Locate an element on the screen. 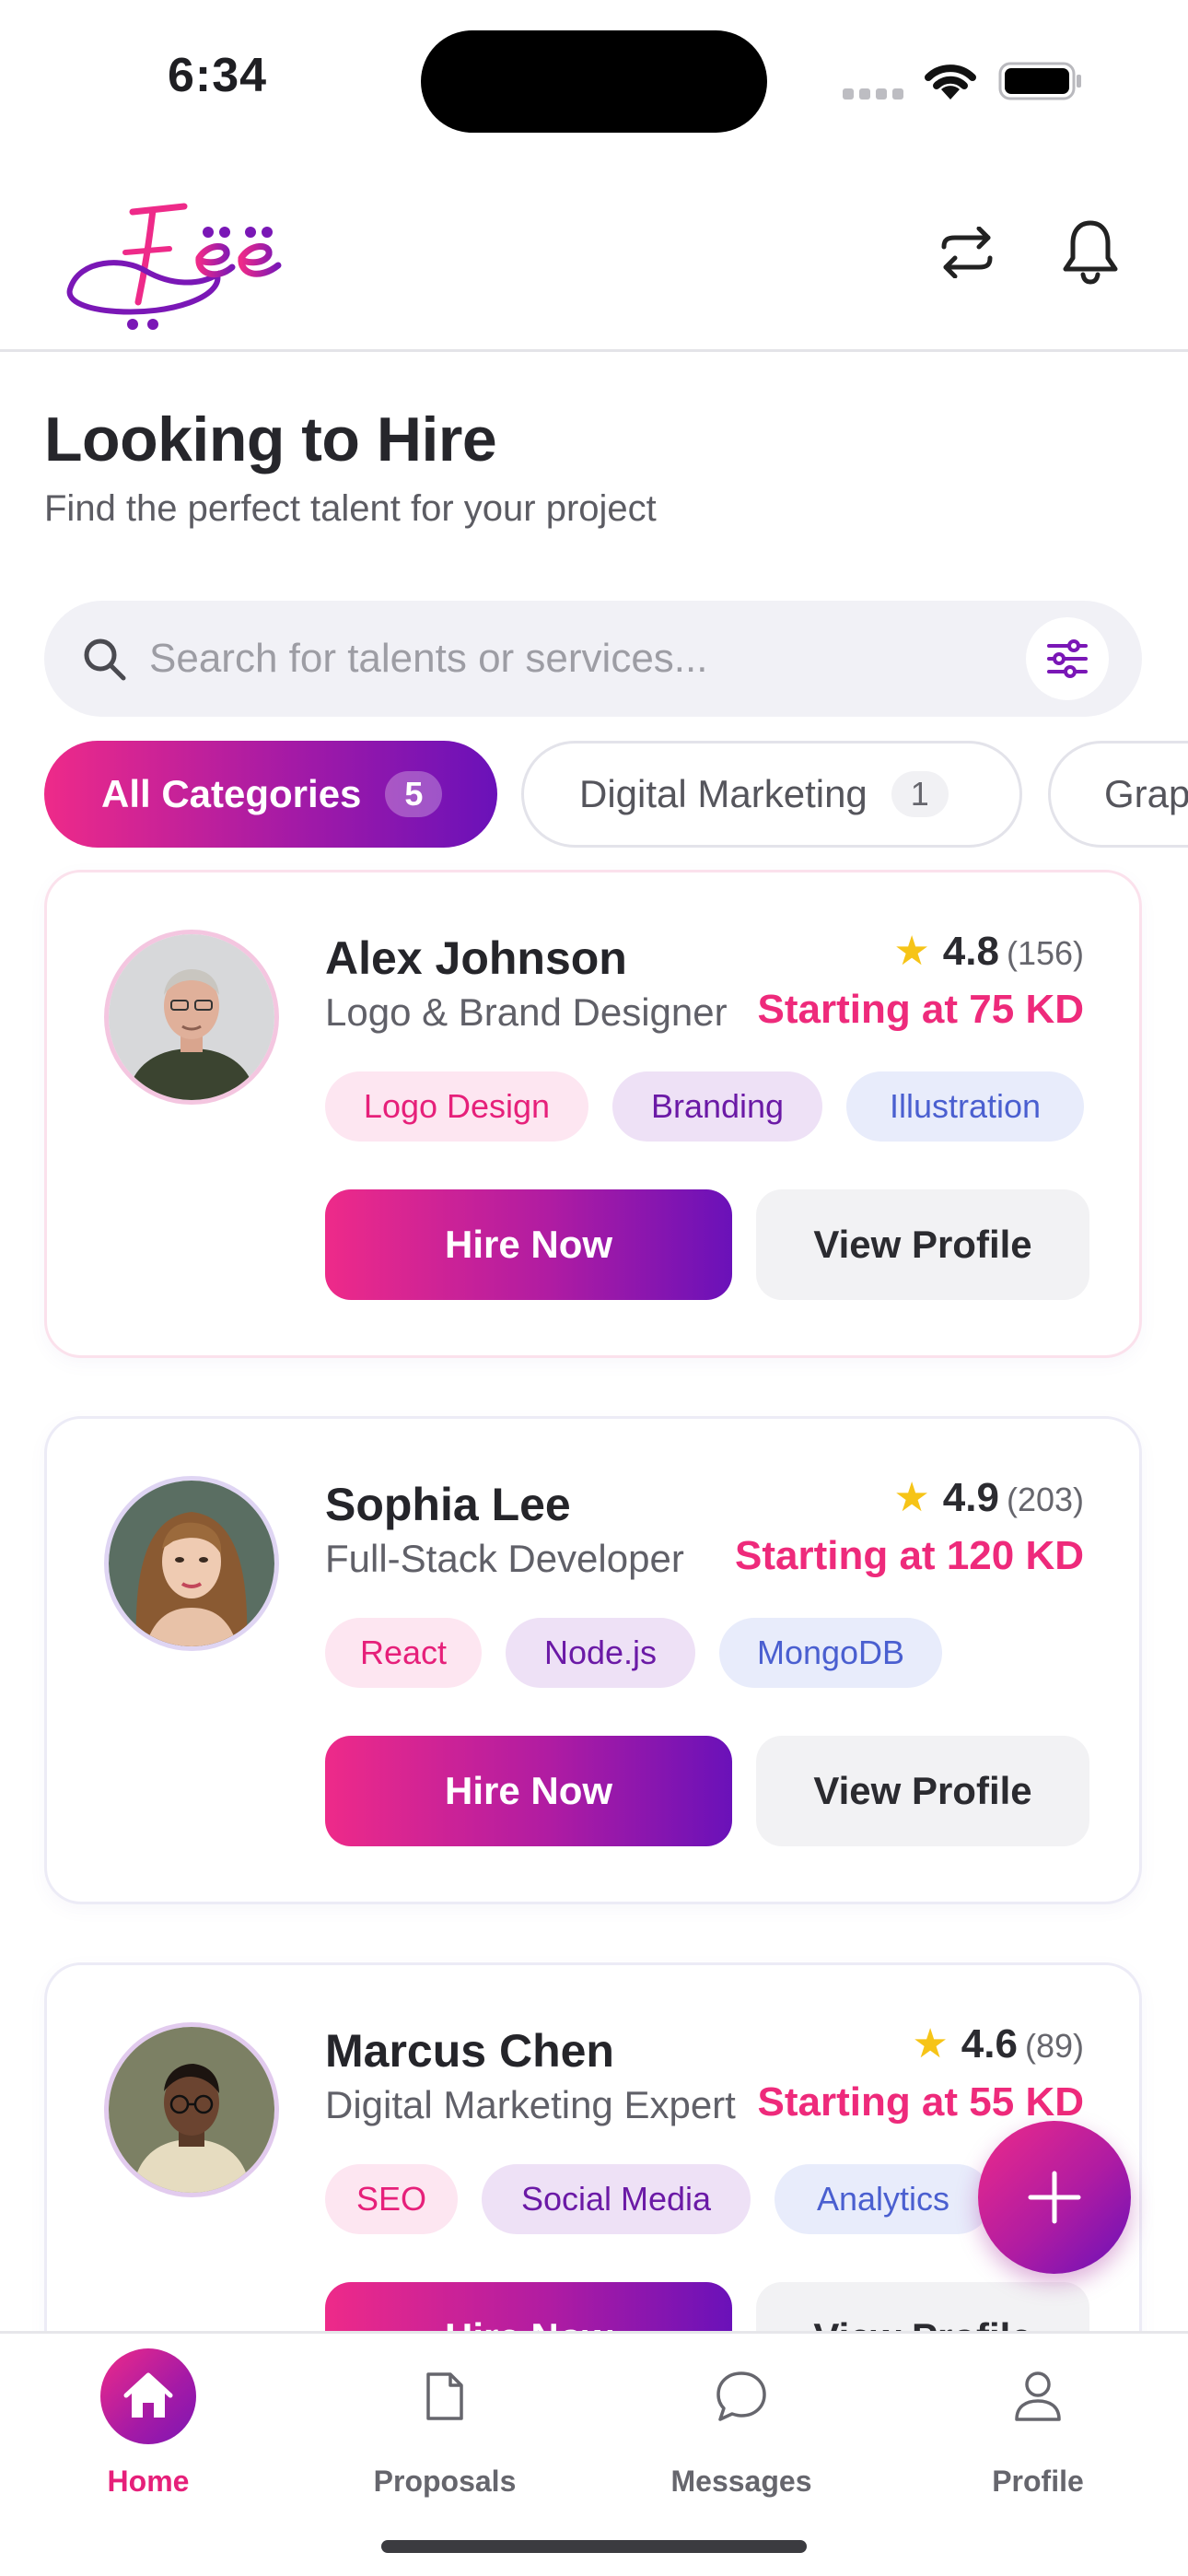 This screenshot has height=2576, width=1188. starting-price: Starting at 120 KD is located at coordinates (909, 1555).